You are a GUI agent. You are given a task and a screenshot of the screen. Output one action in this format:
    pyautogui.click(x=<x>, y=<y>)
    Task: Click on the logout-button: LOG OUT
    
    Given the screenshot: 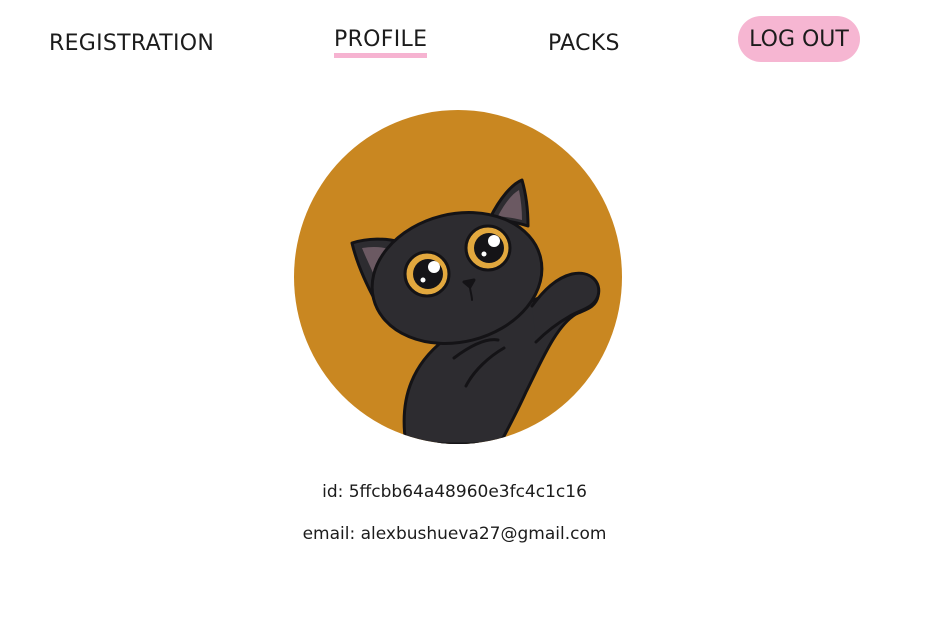 What is the action you would take?
    pyautogui.click(x=799, y=39)
    